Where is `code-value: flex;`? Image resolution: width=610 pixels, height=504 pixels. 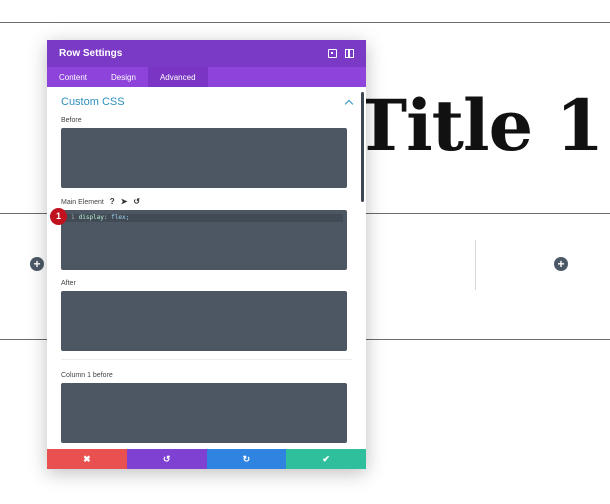 code-value: flex; is located at coordinates (120, 217).